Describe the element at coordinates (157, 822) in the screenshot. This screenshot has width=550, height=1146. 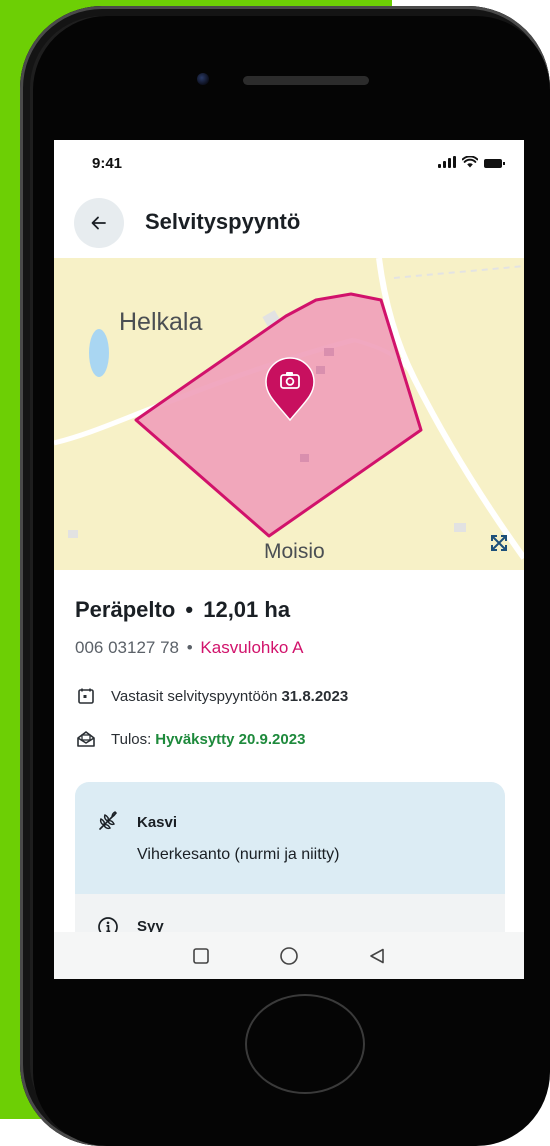
I see `crop-label: Kasvi` at that location.